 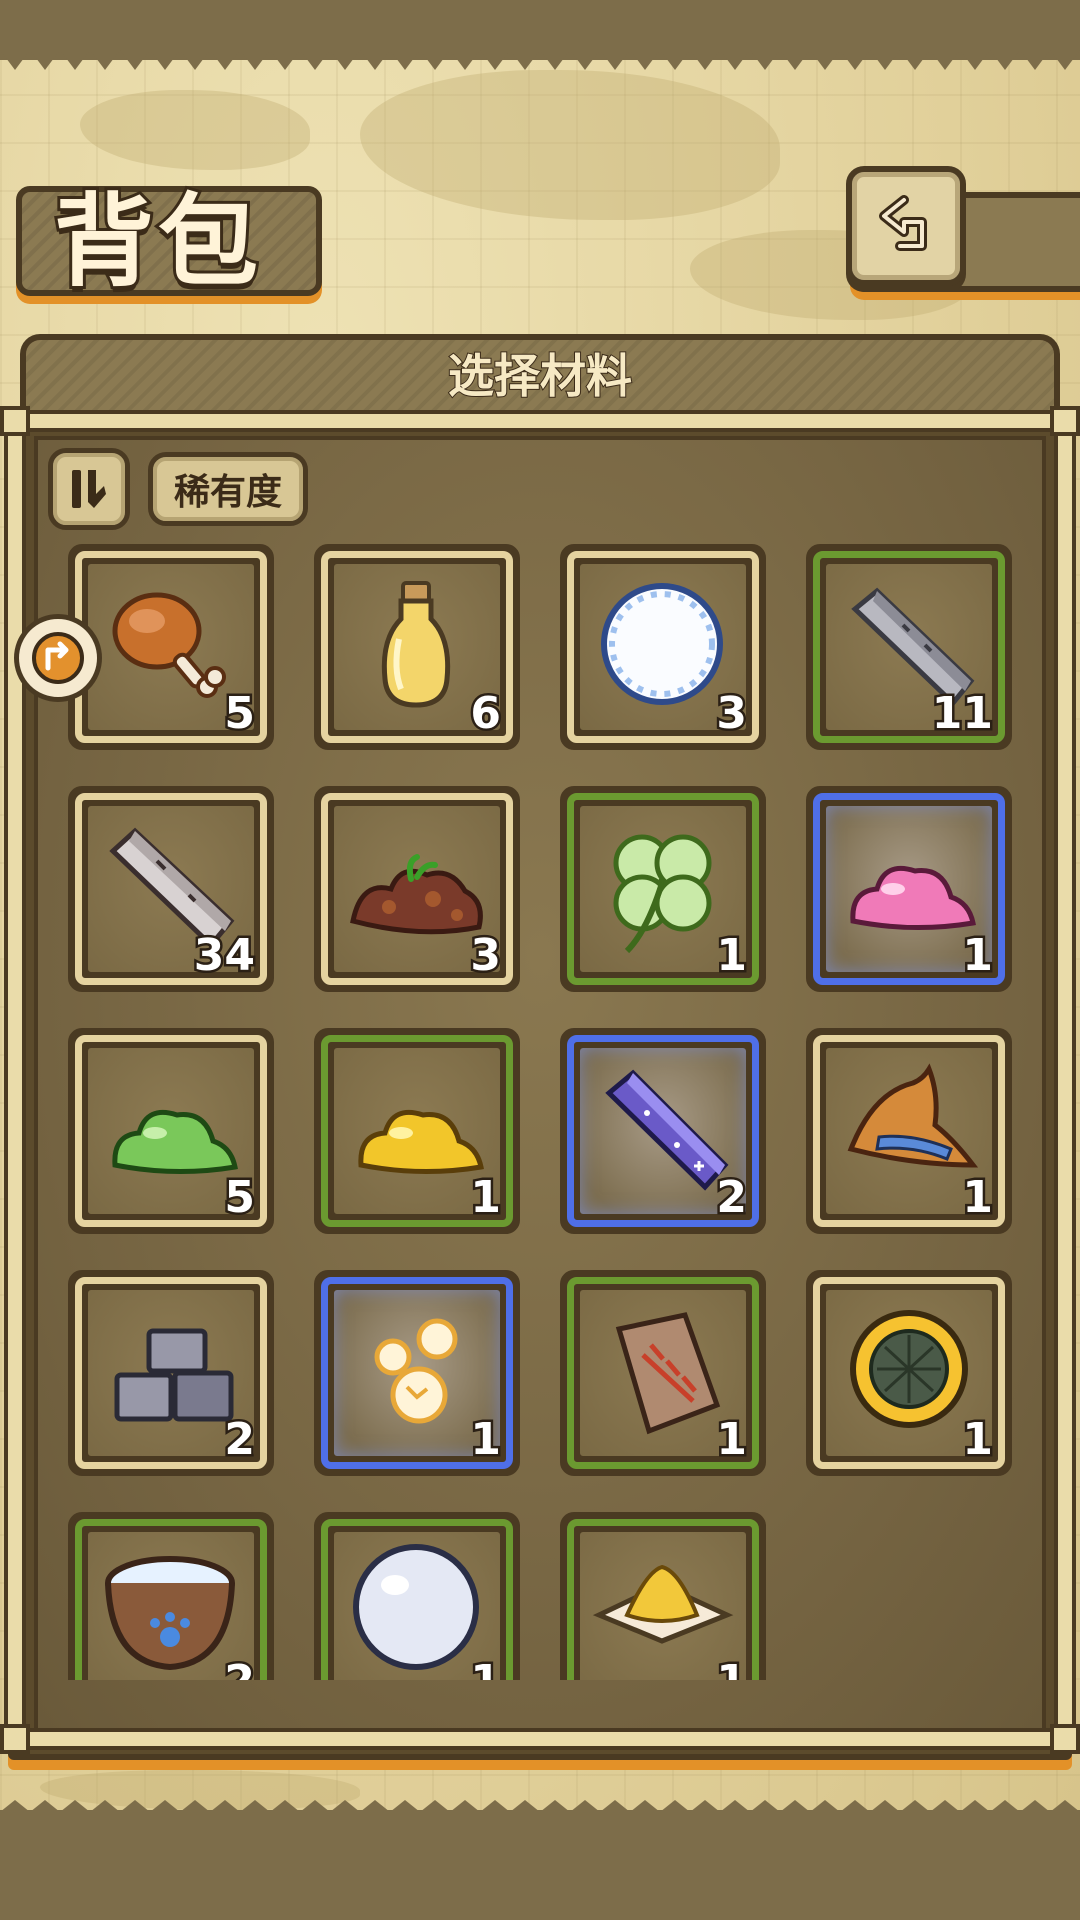 What do you see at coordinates (540, 1739) in the screenshot?
I see `panel-frame-bottom` at bounding box center [540, 1739].